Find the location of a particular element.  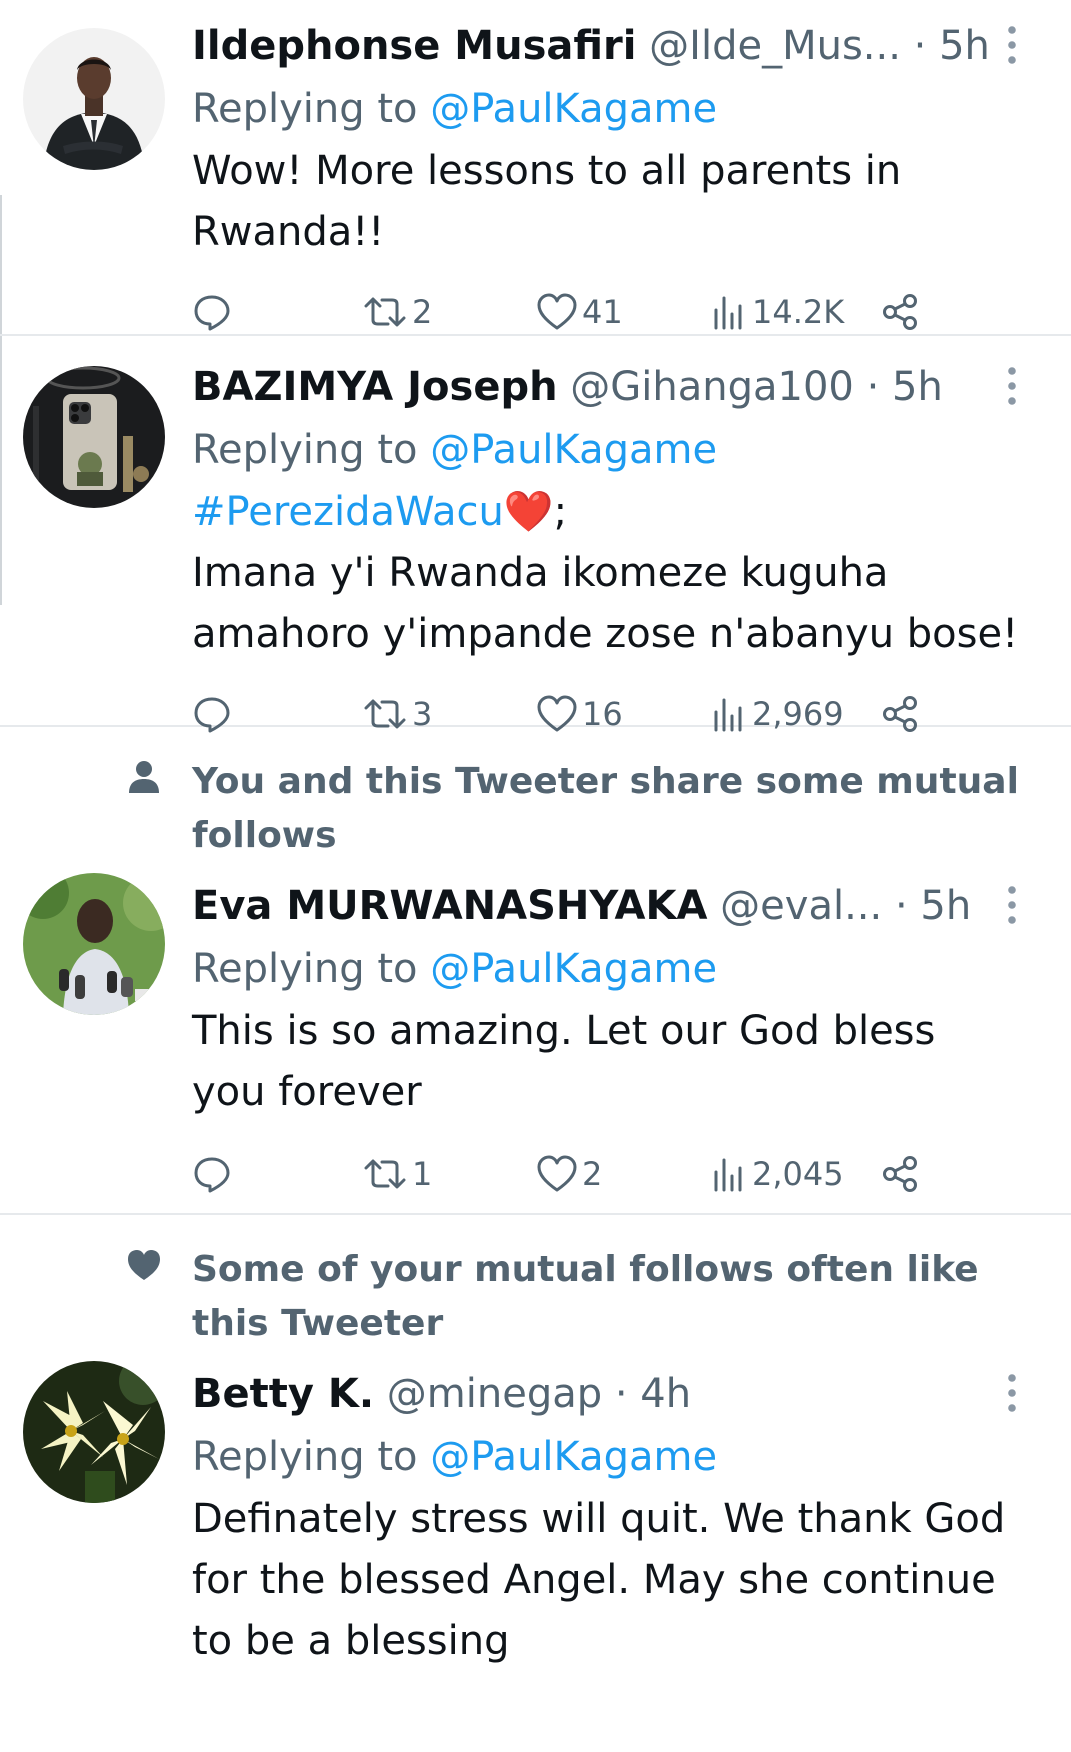

retweet-count: 2 is located at coordinates (422, 312).